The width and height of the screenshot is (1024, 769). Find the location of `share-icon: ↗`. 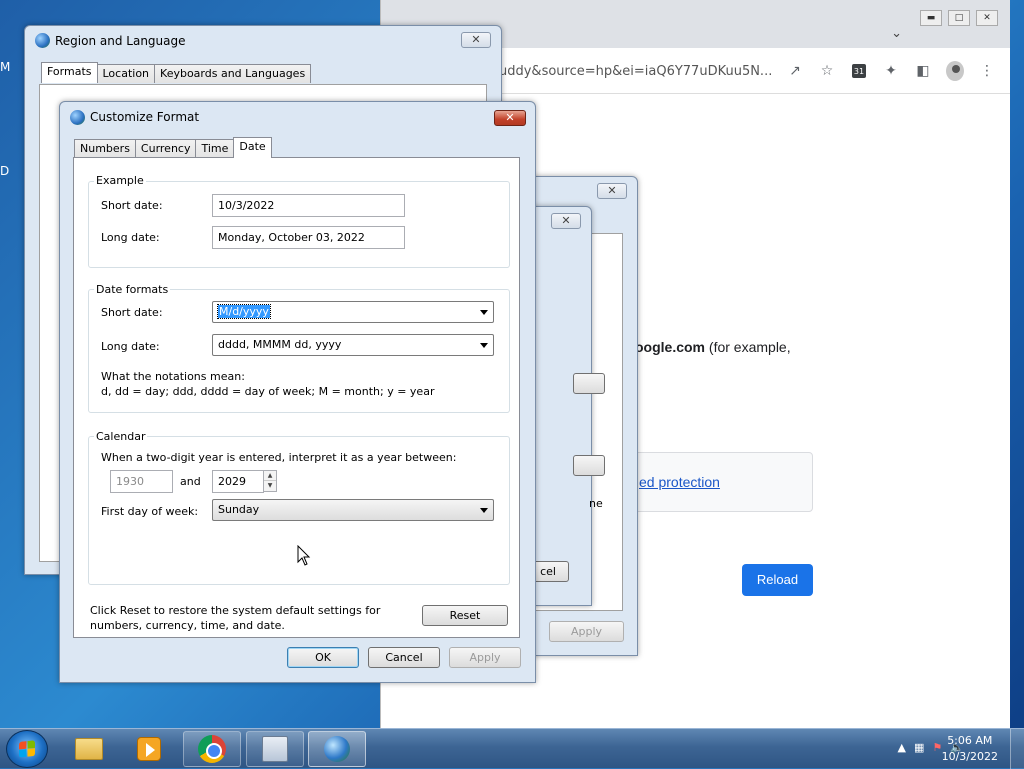

share-icon: ↗ is located at coordinates (795, 71).